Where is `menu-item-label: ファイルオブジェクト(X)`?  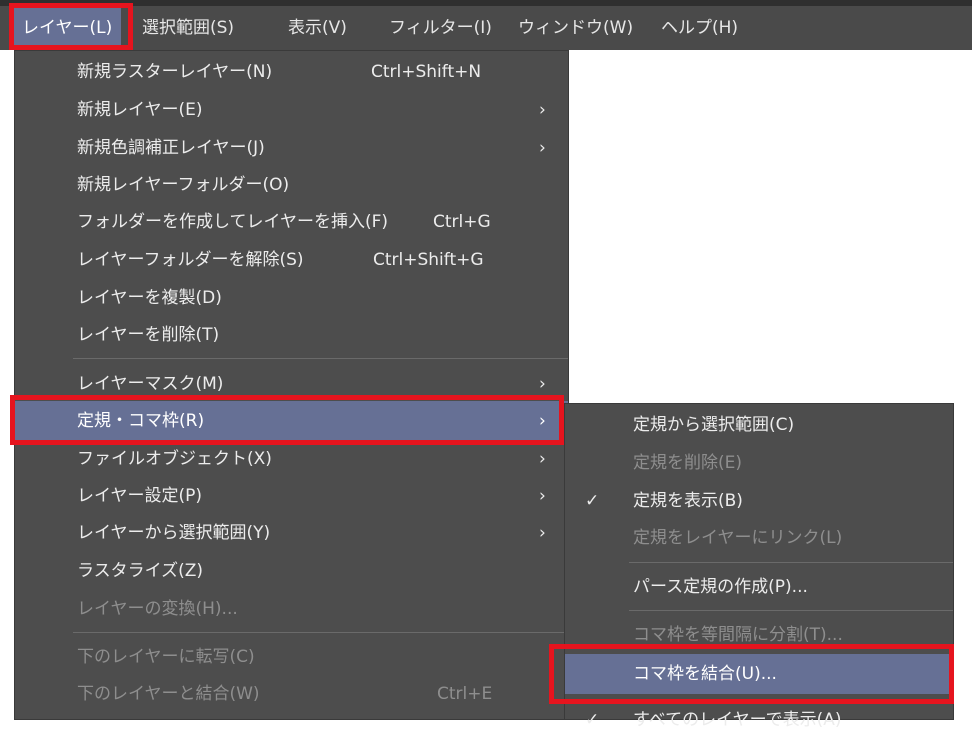 menu-item-label: ファイルオブジェクト(X) is located at coordinates (174, 459).